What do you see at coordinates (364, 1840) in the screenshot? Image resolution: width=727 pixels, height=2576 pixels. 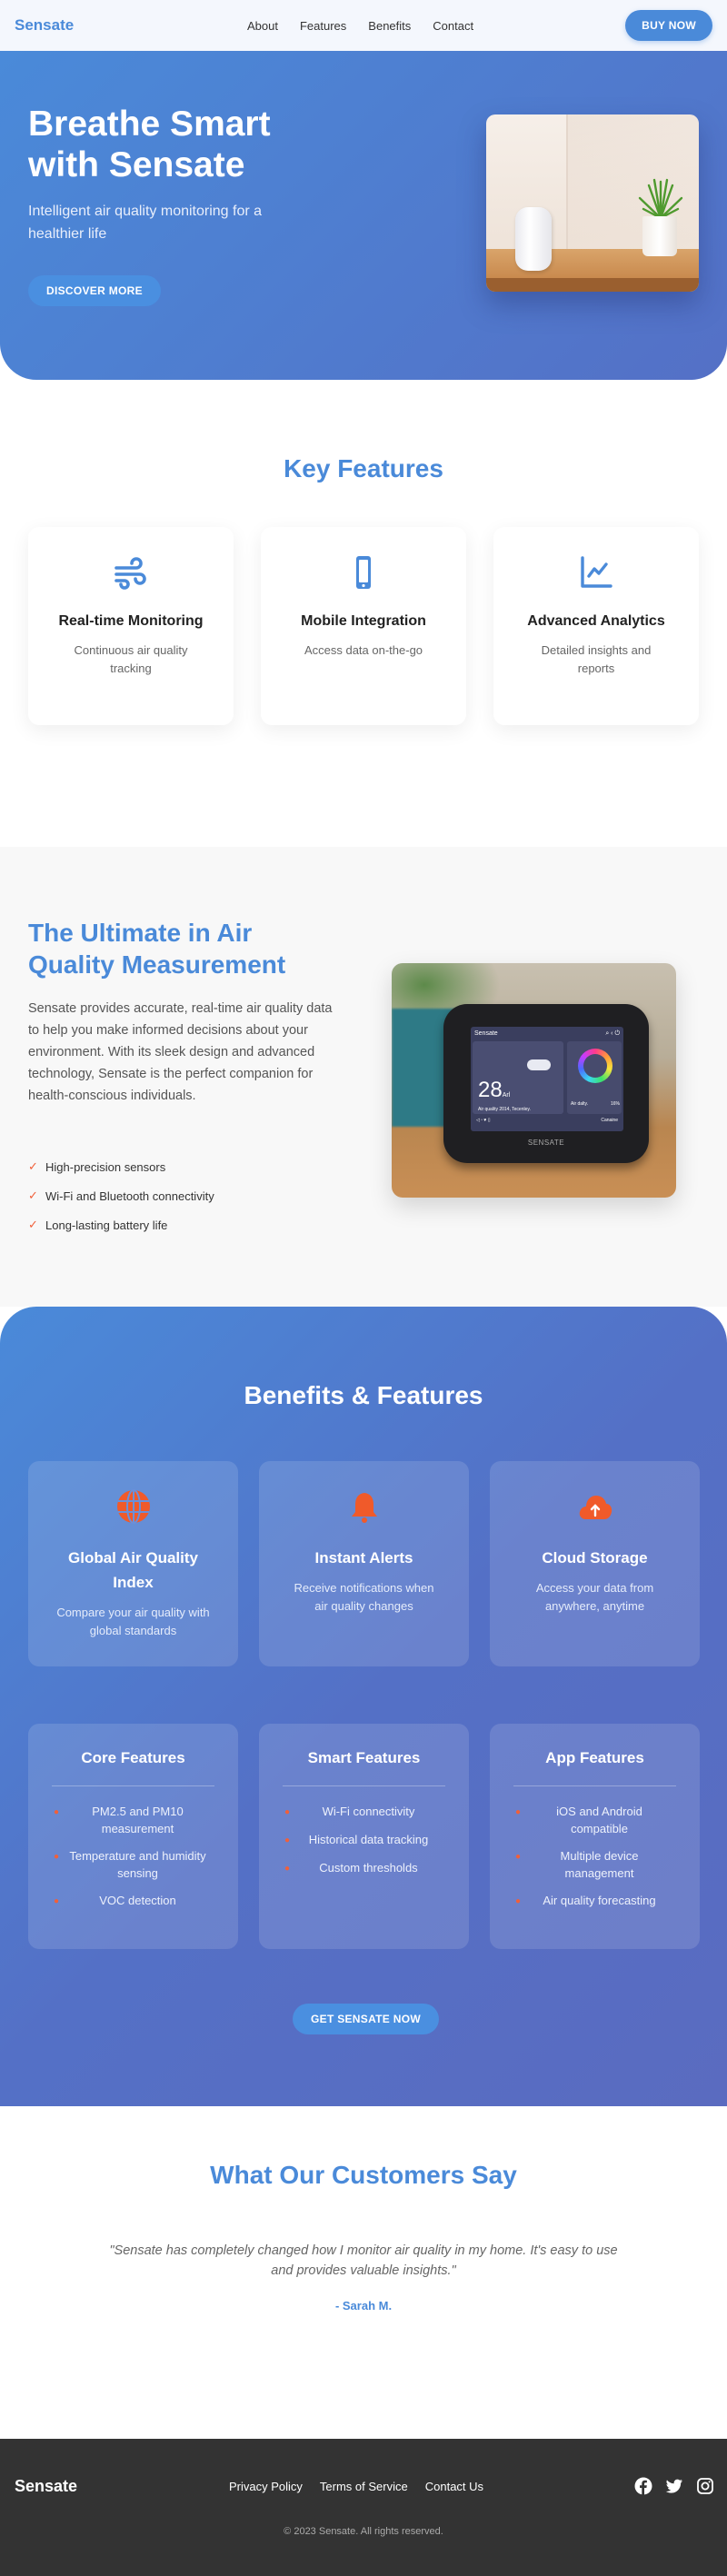 I see `list-item: ● Historical data tracking` at bounding box center [364, 1840].